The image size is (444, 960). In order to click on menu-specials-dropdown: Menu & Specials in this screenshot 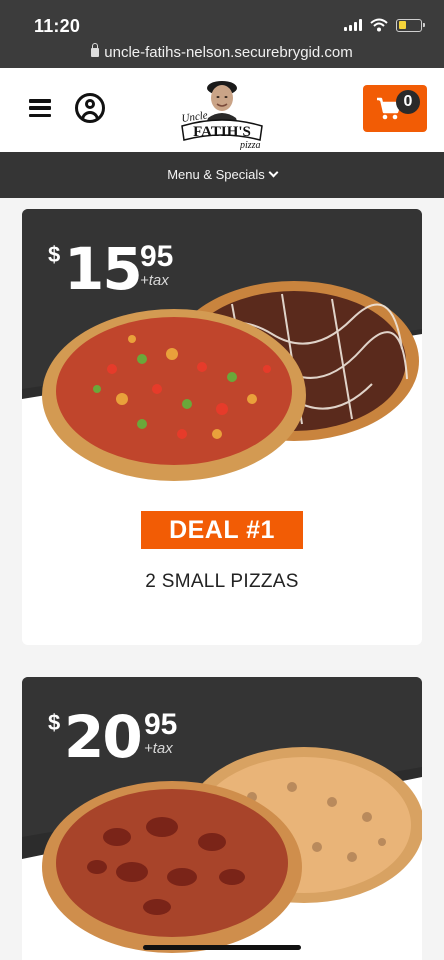, I will do `click(223, 174)`.